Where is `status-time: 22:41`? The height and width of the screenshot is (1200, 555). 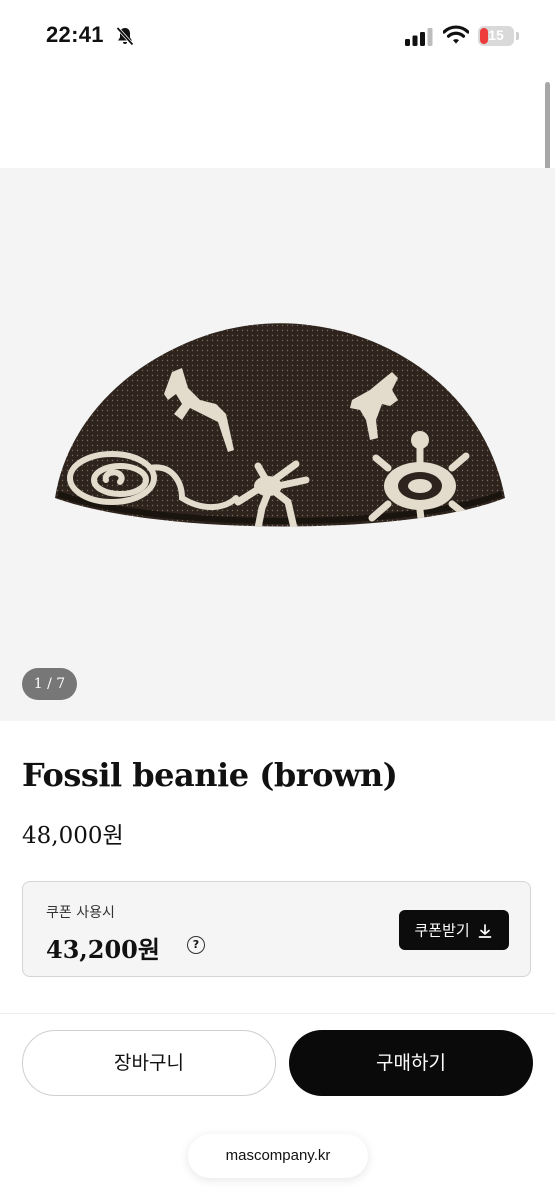
status-time: 22:41 is located at coordinates (75, 34).